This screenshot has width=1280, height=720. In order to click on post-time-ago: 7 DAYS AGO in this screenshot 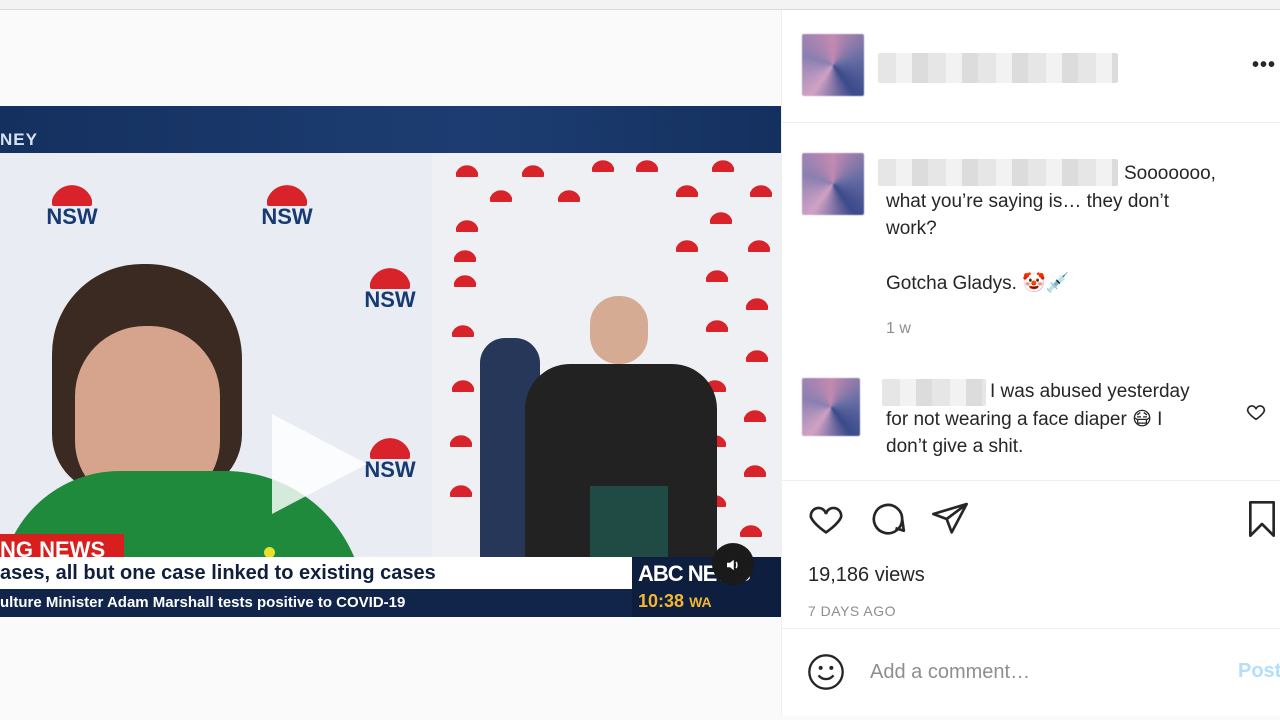, I will do `click(852, 611)`.